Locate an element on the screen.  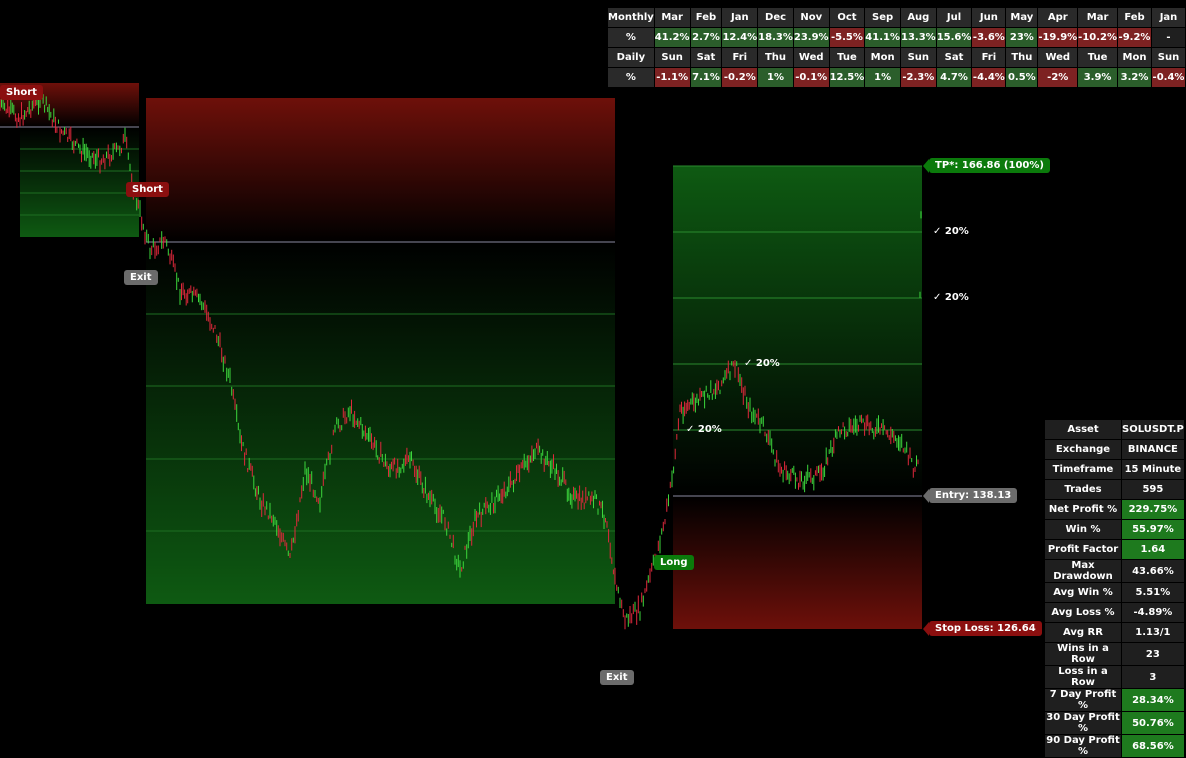
tp-check-4: ✓ 20% is located at coordinates (704, 429).